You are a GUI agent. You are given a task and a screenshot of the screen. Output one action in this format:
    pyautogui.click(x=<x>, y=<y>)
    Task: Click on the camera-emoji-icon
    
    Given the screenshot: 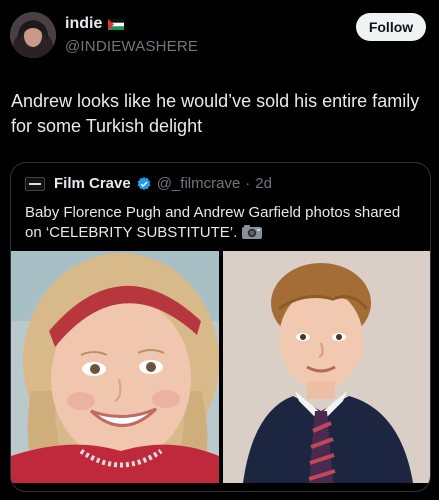 What is the action you would take?
    pyautogui.click(x=252, y=232)
    